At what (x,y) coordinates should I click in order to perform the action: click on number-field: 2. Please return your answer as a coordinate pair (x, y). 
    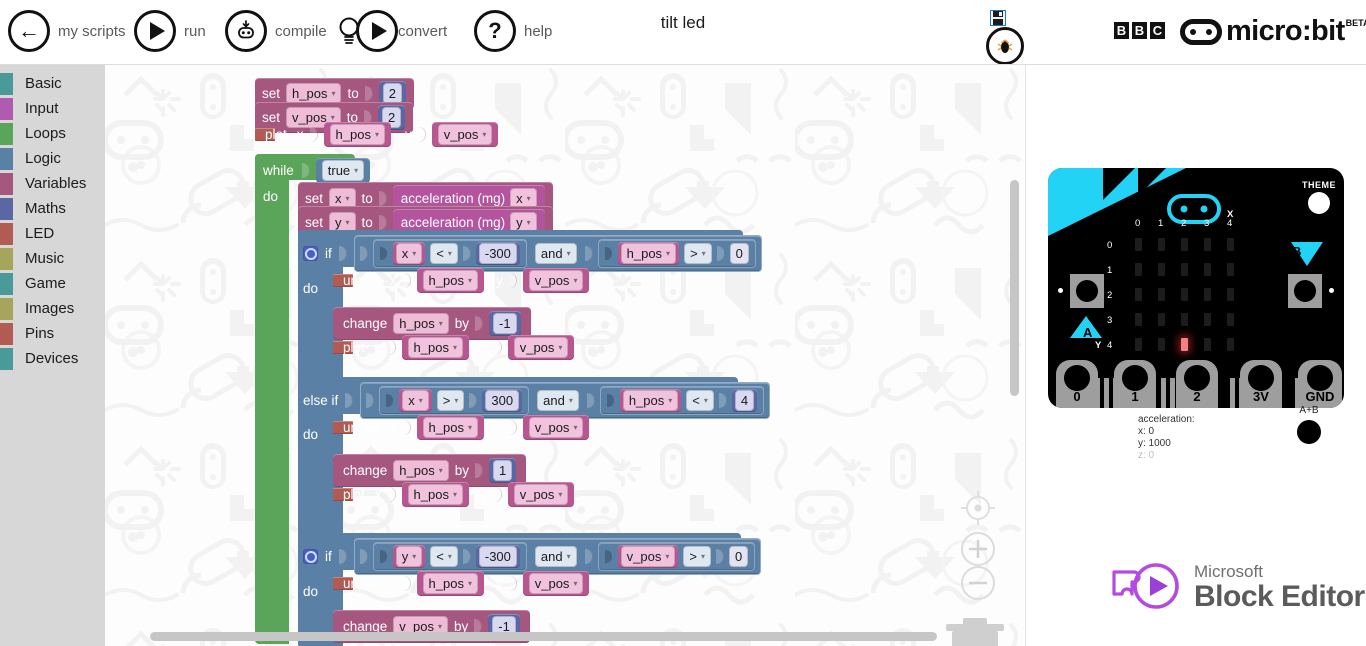
    Looking at the image, I should click on (392, 93).